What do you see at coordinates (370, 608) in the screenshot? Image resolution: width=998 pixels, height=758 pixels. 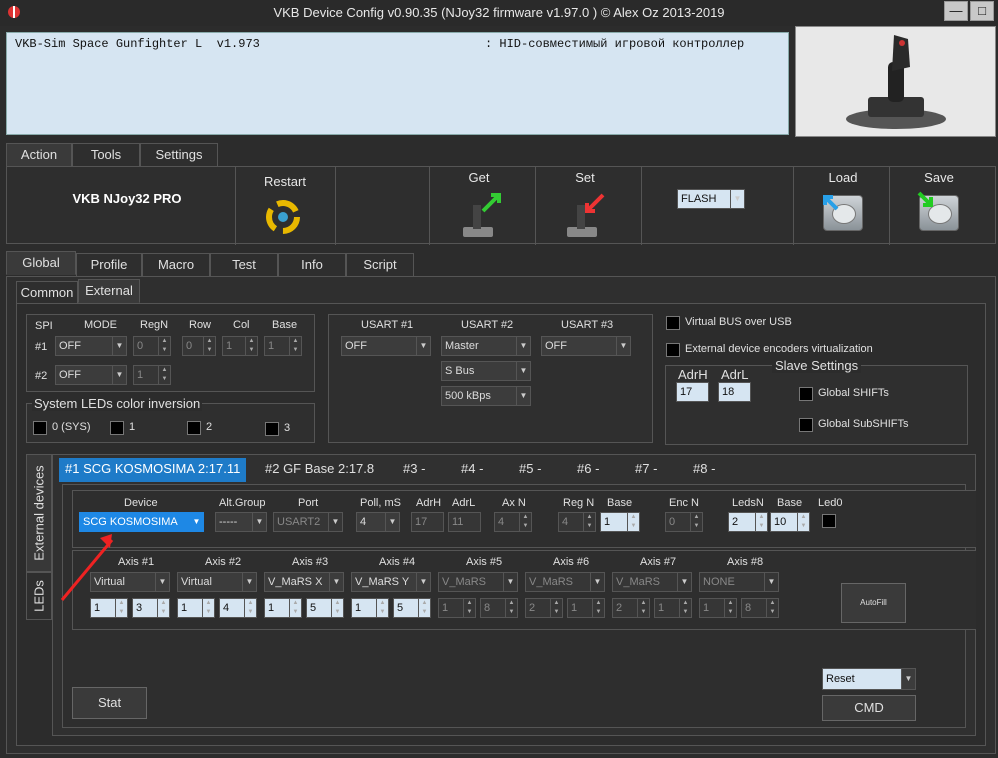 I see `axis-4-bus-stepper: 1 ▲ ▼` at bounding box center [370, 608].